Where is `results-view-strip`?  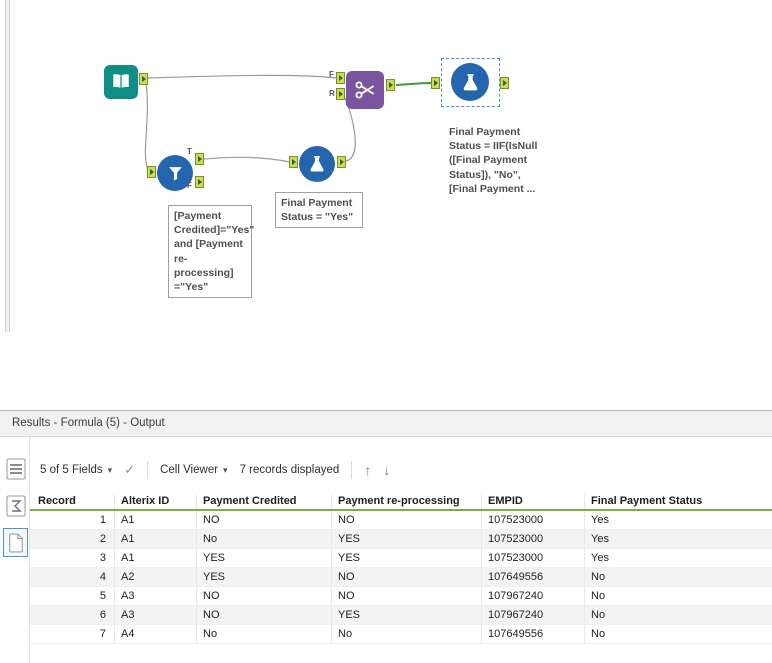 results-view-strip is located at coordinates (15, 550).